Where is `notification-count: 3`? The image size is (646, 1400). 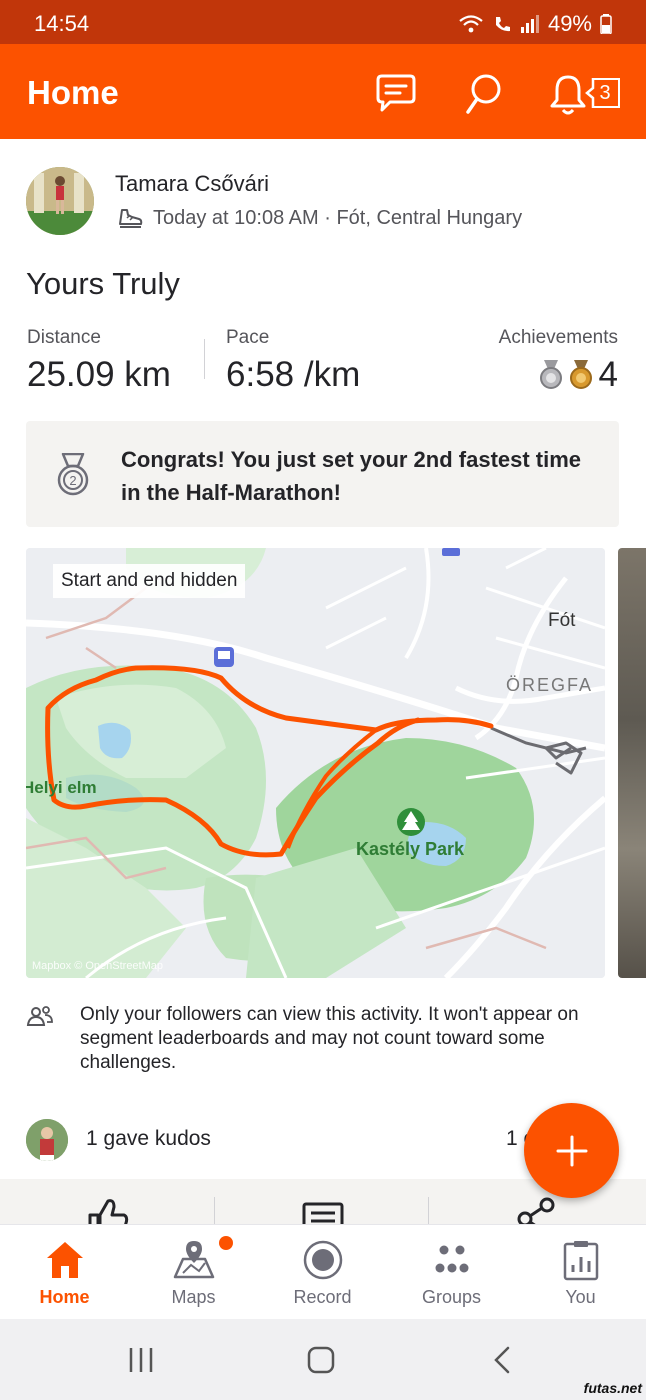 notification-count: 3 is located at coordinates (605, 92).